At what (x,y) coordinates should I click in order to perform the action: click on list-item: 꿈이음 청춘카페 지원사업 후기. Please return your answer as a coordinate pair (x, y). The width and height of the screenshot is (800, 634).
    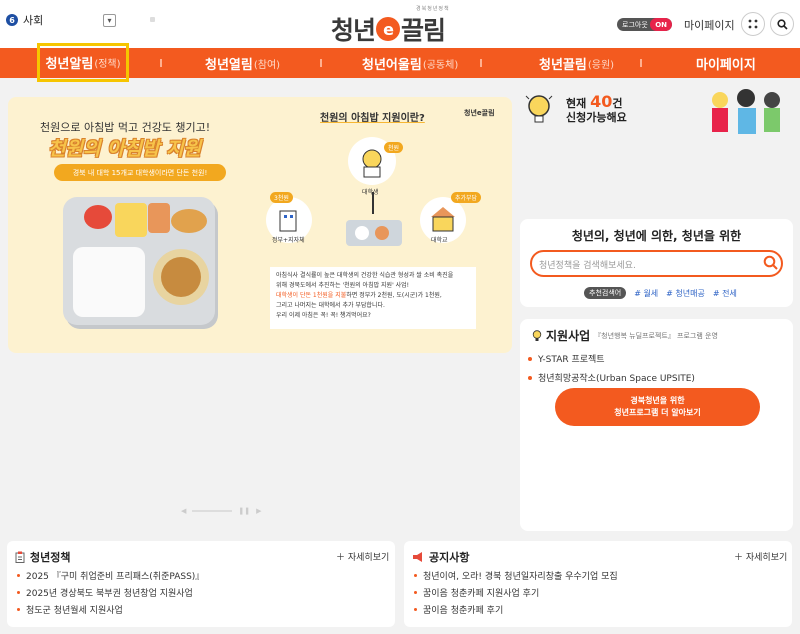
    Looking at the image, I should click on (516, 592).